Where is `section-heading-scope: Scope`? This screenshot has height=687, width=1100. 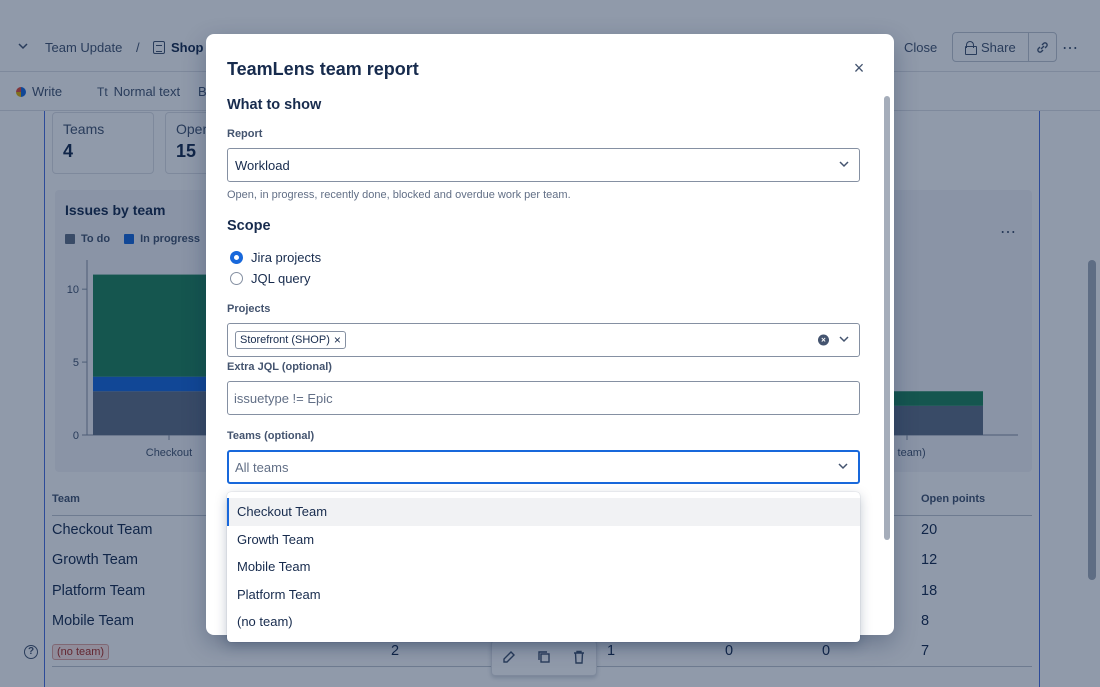 section-heading-scope: Scope is located at coordinates (249, 226).